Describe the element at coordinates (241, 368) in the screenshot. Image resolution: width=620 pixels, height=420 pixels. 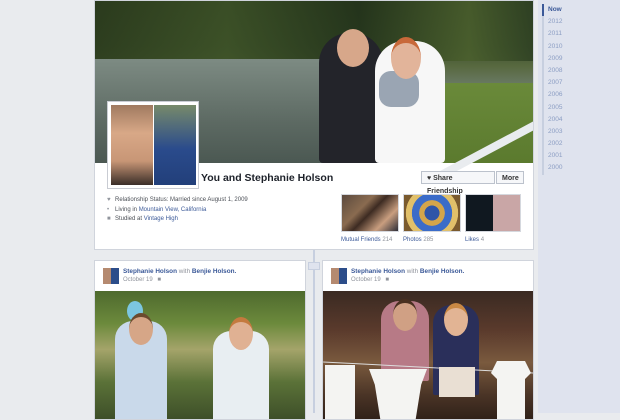
I see `photo-person-woman` at that location.